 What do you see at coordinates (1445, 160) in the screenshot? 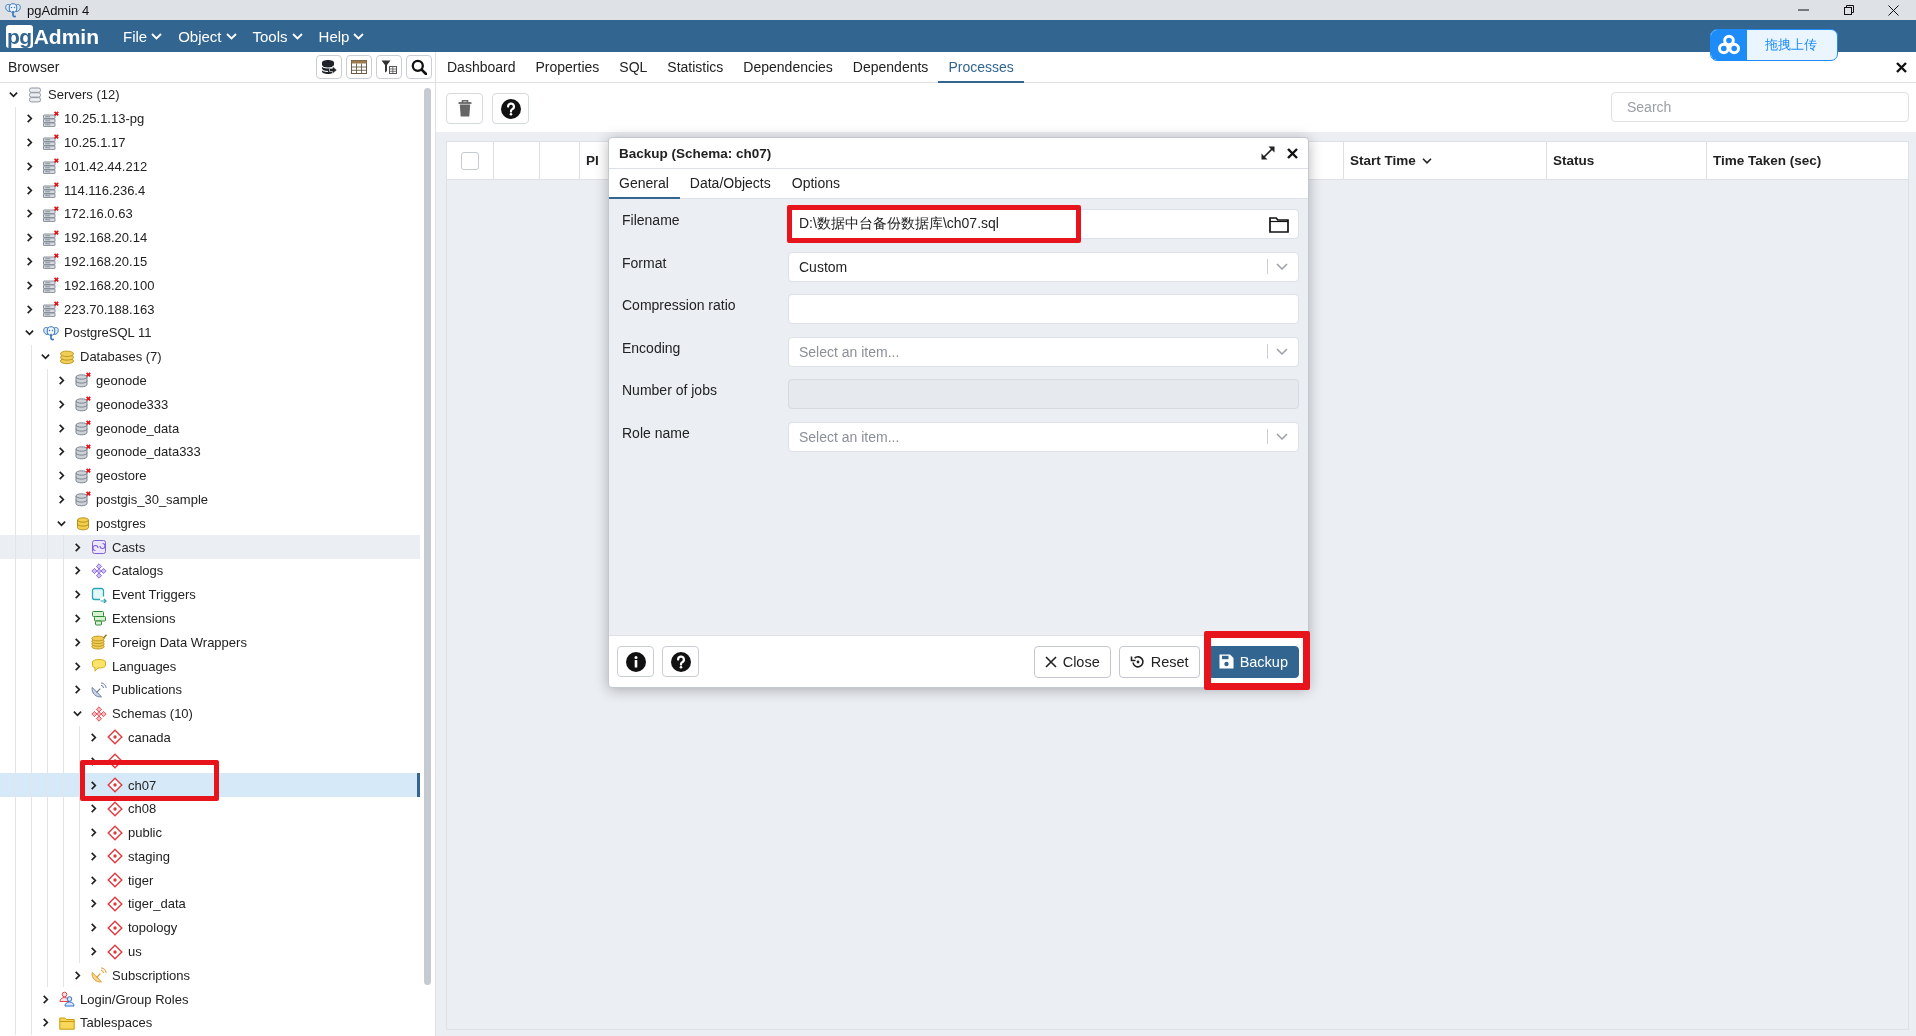
I see `column-header: Start Time` at bounding box center [1445, 160].